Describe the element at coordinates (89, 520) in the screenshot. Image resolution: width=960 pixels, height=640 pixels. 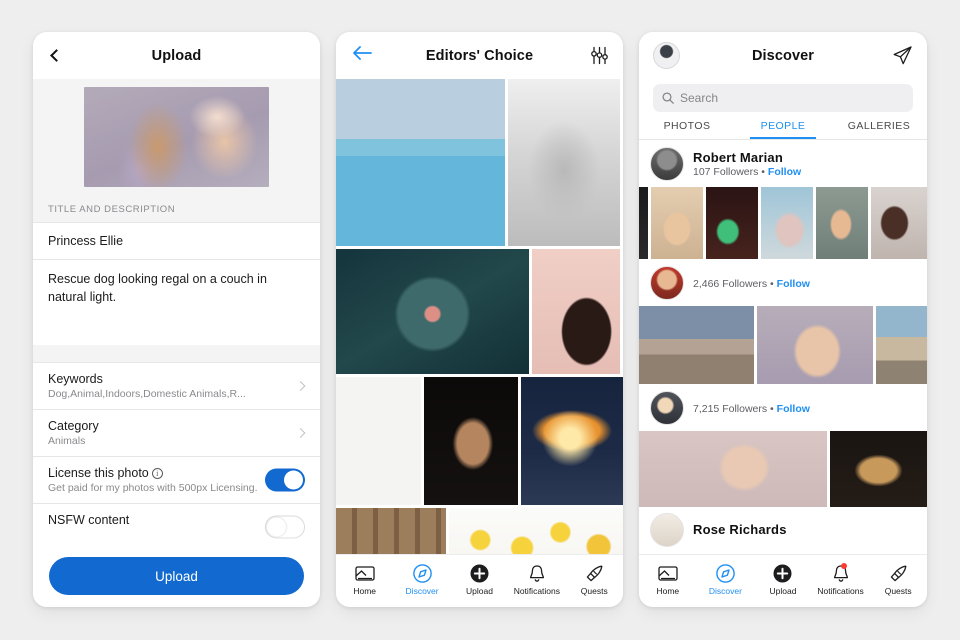
I see `nsfw-label: NSFW content` at that location.